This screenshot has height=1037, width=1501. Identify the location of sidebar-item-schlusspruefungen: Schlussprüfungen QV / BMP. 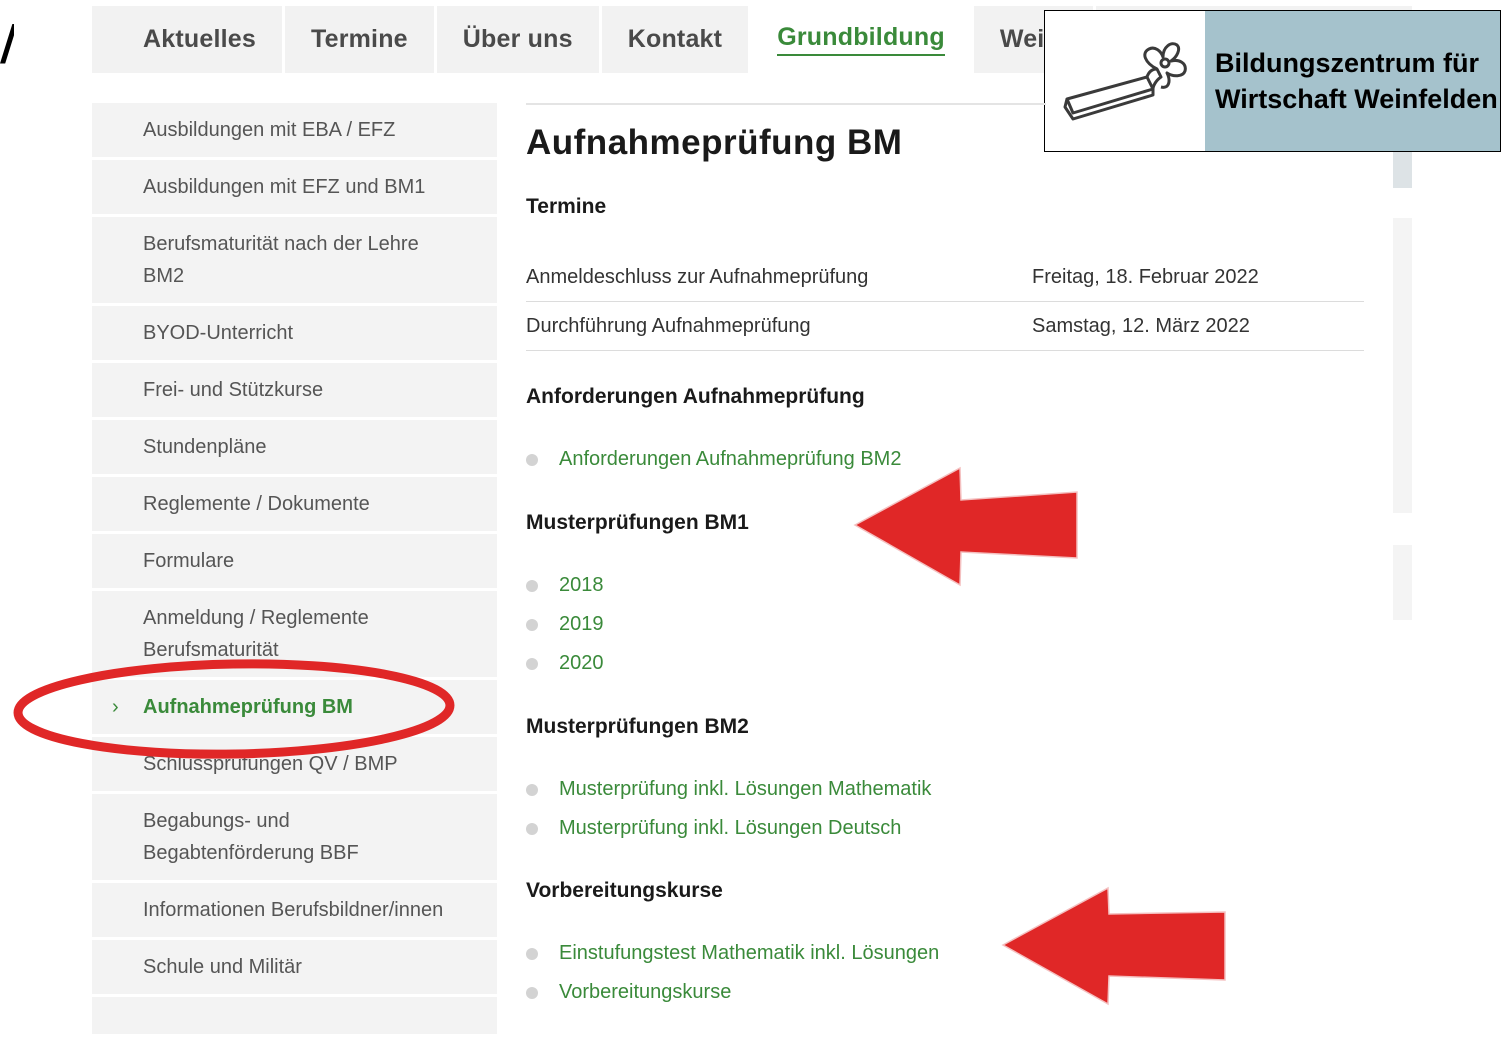
(294, 765).